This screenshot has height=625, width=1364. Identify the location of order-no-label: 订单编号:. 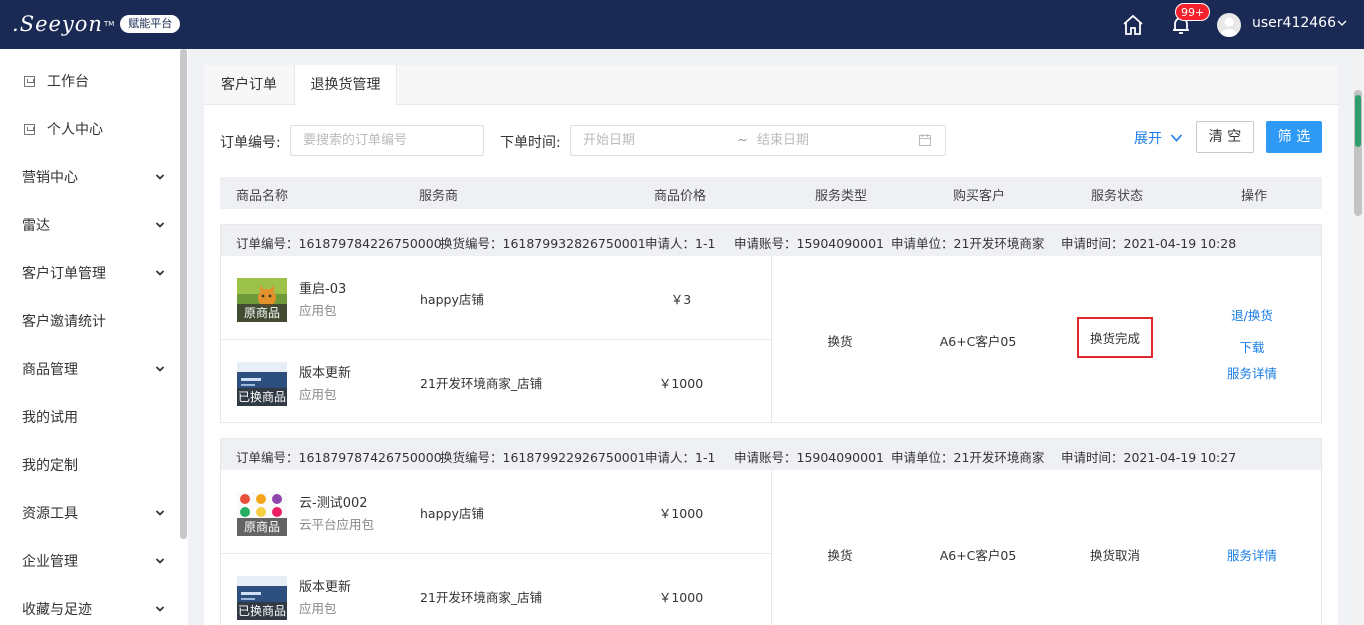
(250, 143).